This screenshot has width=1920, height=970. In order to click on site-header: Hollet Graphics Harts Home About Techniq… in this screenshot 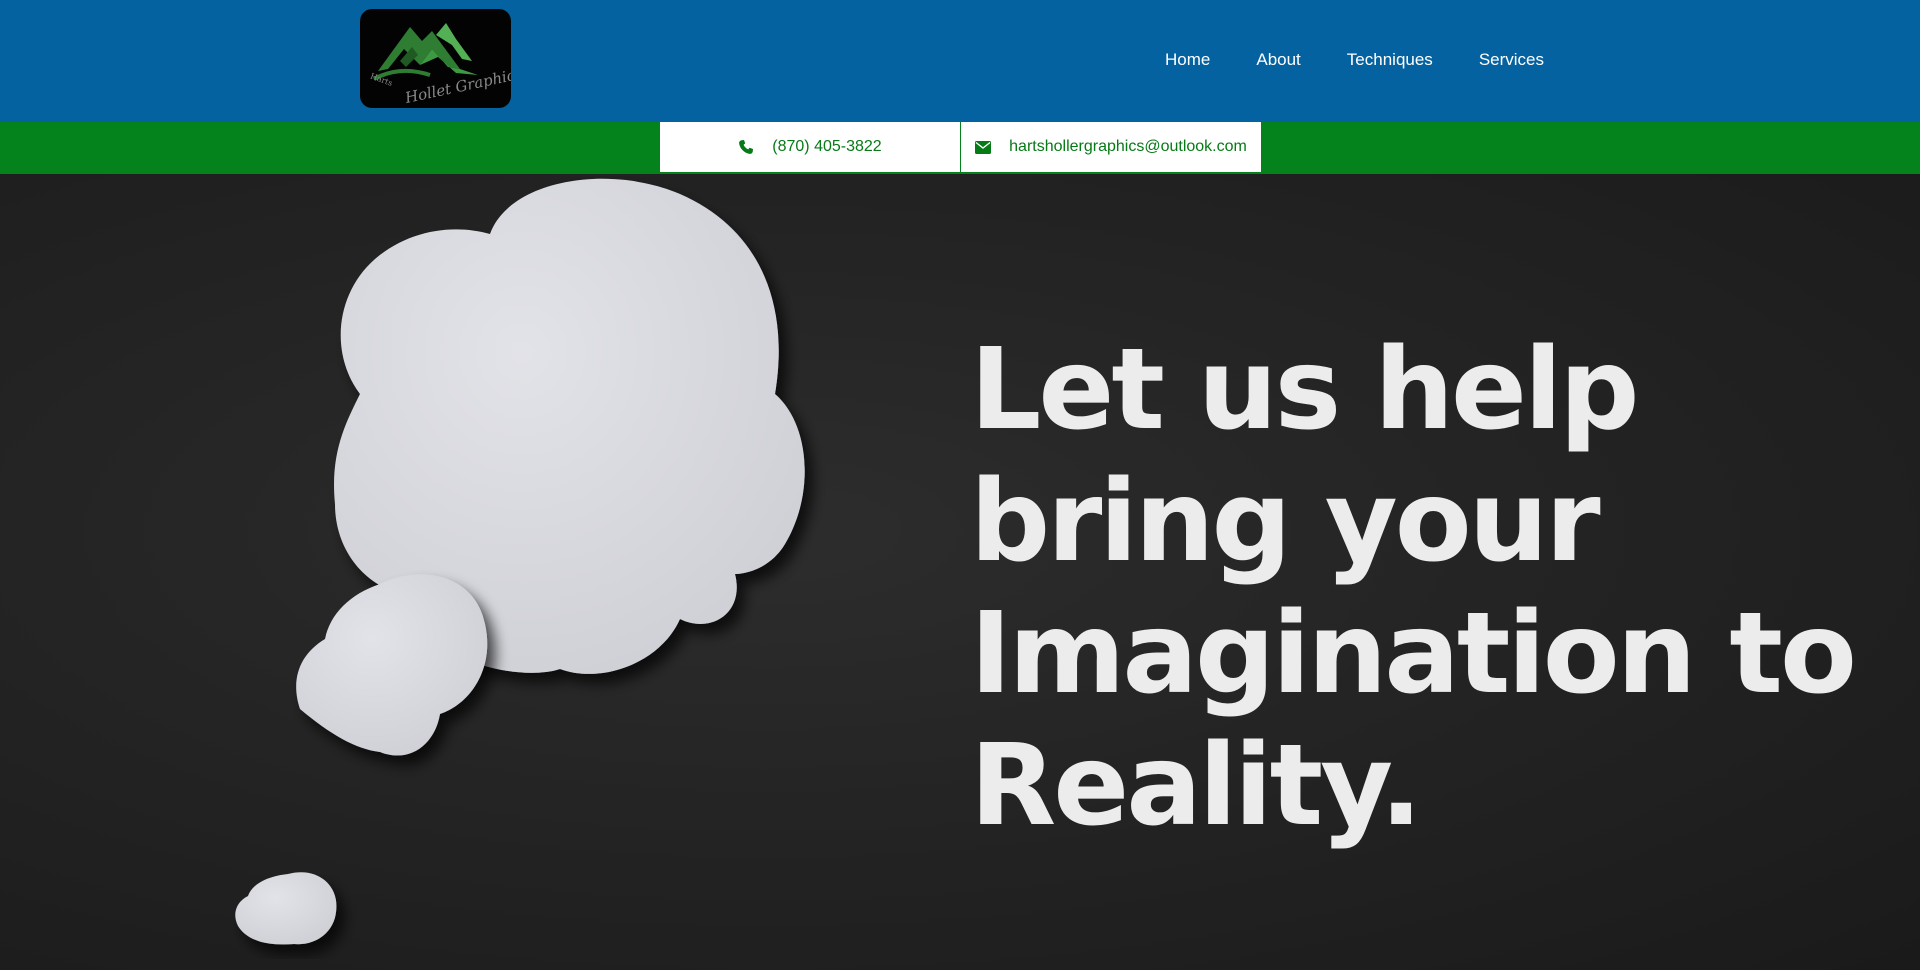, I will do `click(960, 61)`.